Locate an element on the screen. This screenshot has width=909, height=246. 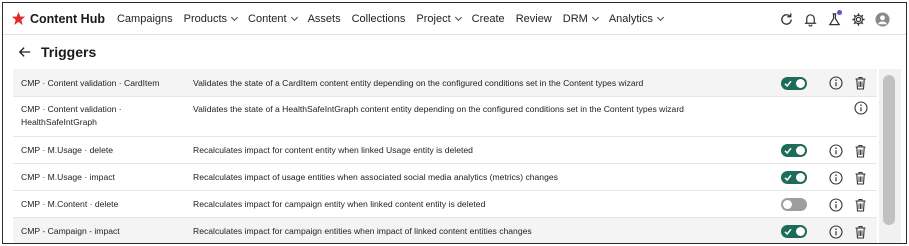
app-logo: Content Hub is located at coordinates (58, 18).